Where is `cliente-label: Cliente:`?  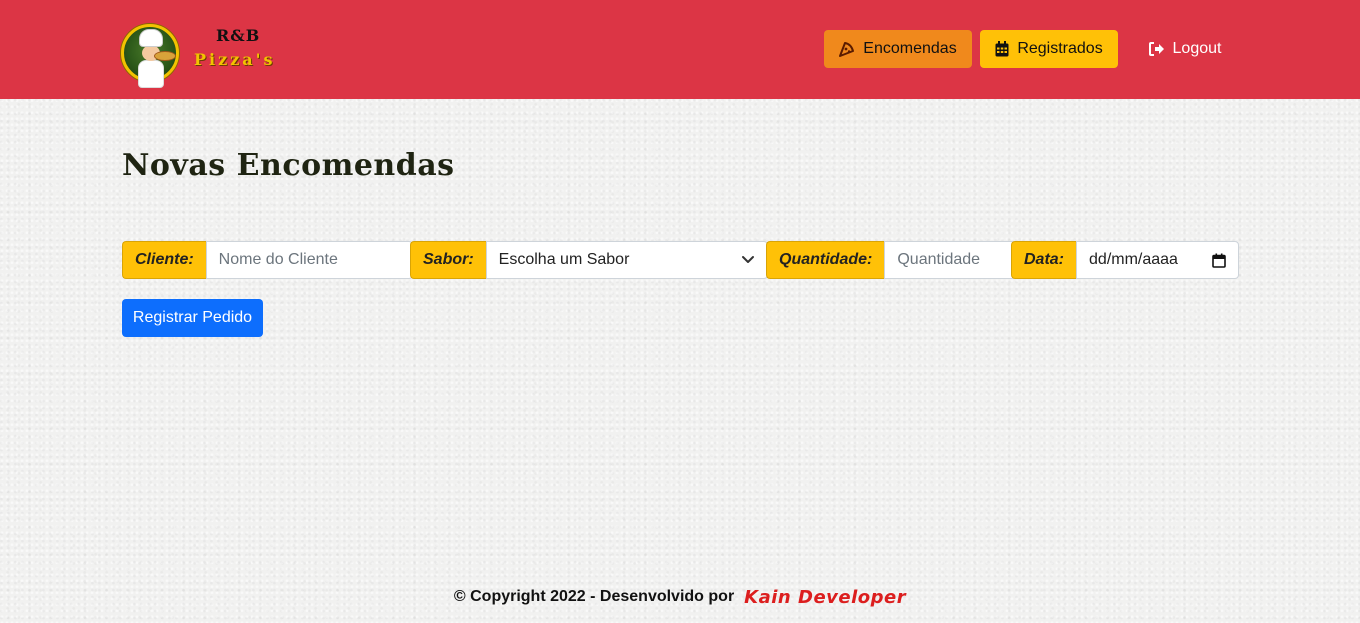
cliente-label: Cliente: is located at coordinates (164, 260).